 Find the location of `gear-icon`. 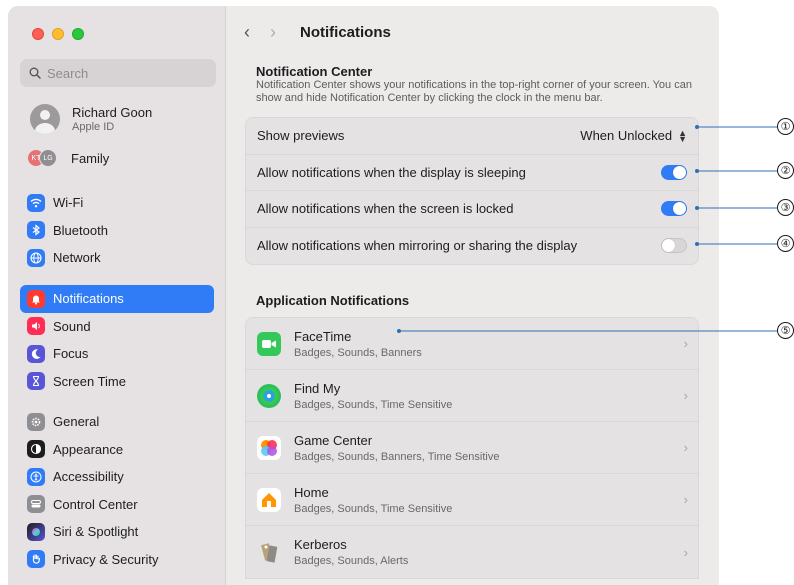

gear-icon is located at coordinates (36, 421).